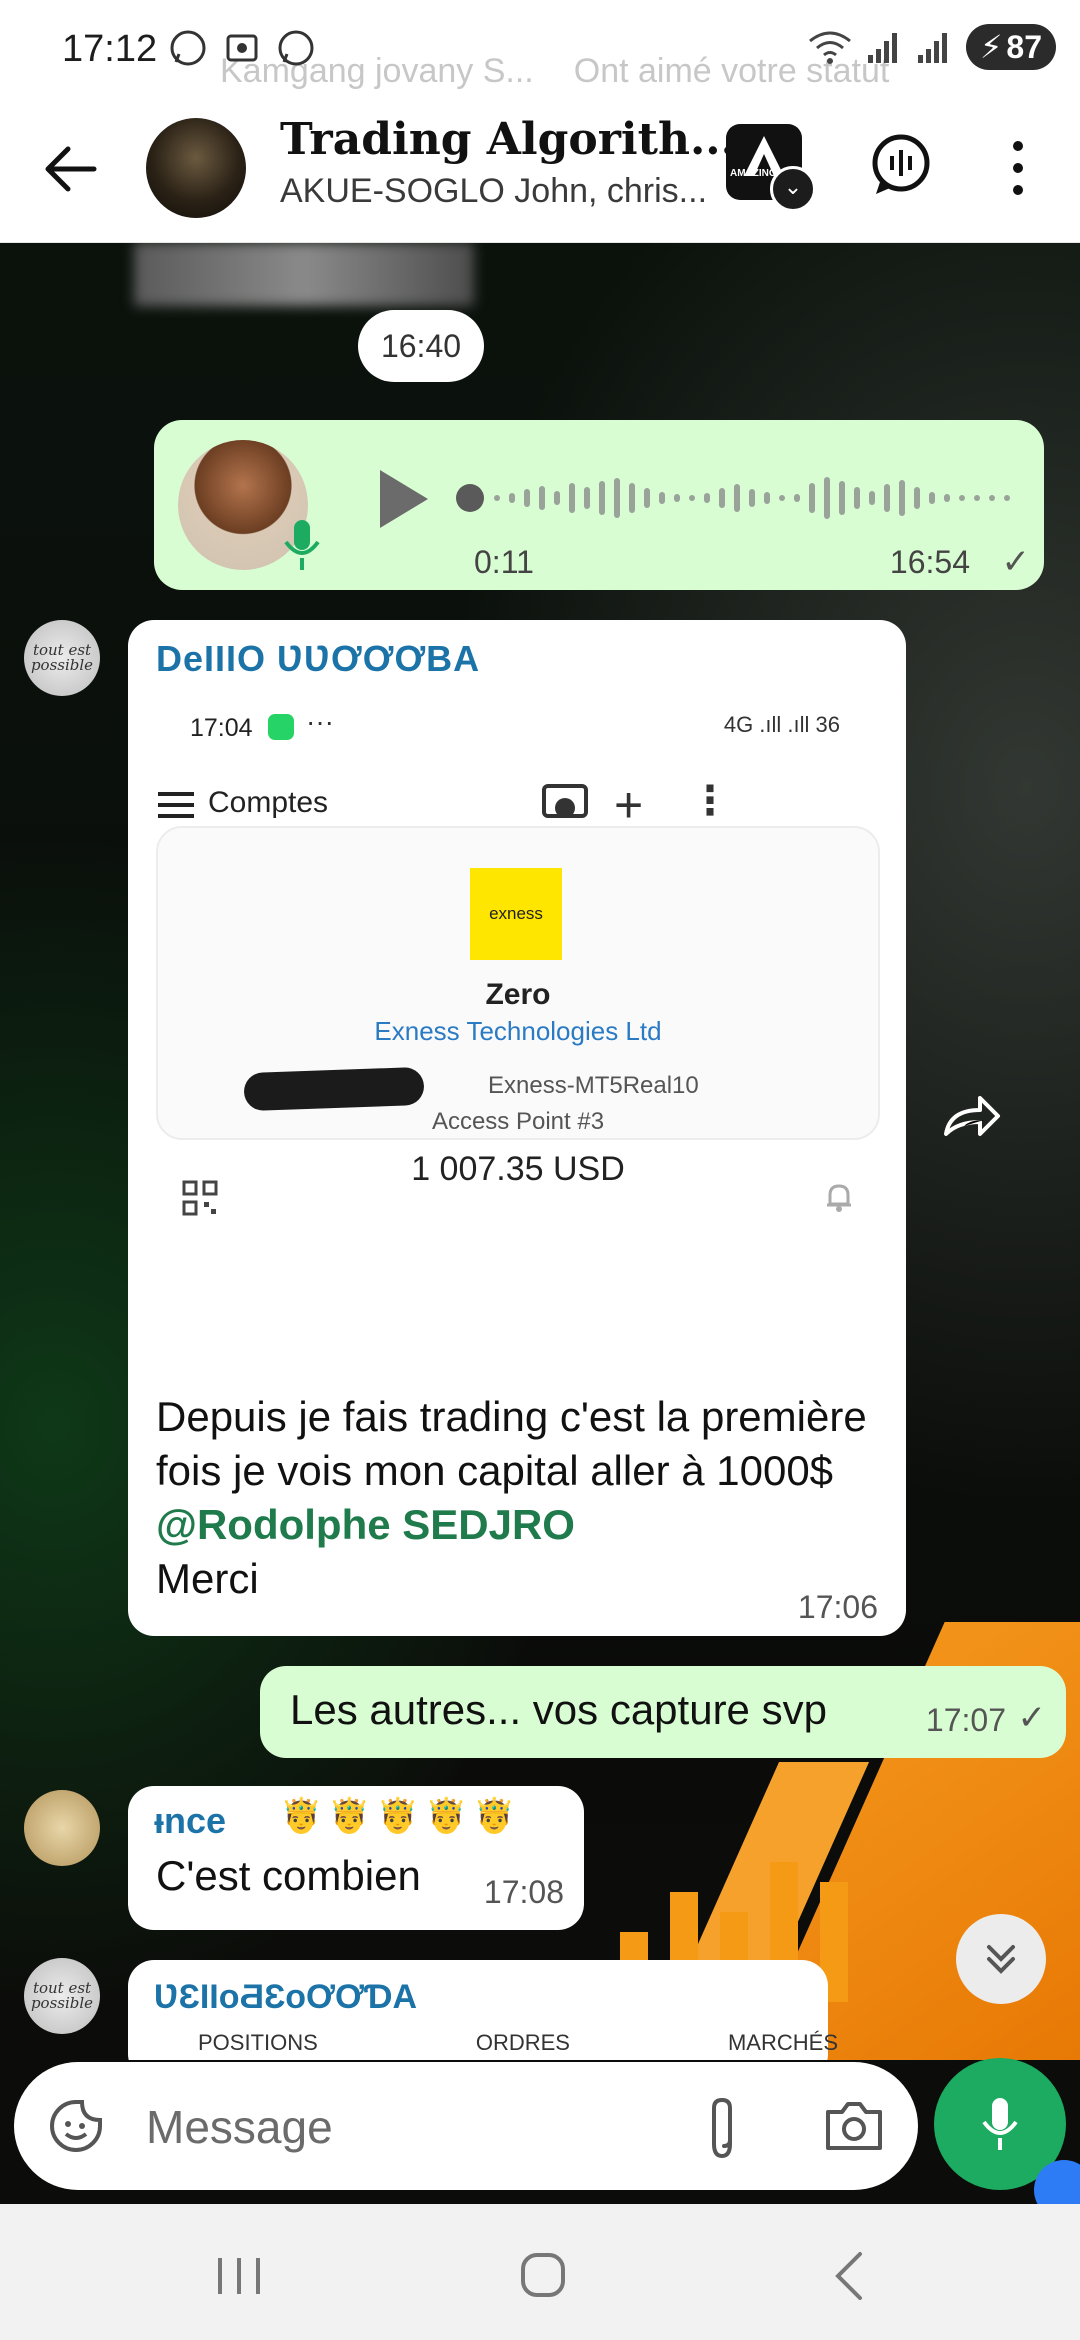 The width and height of the screenshot is (1080, 2340). I want to click on certificate-icon, so click(565, 801).